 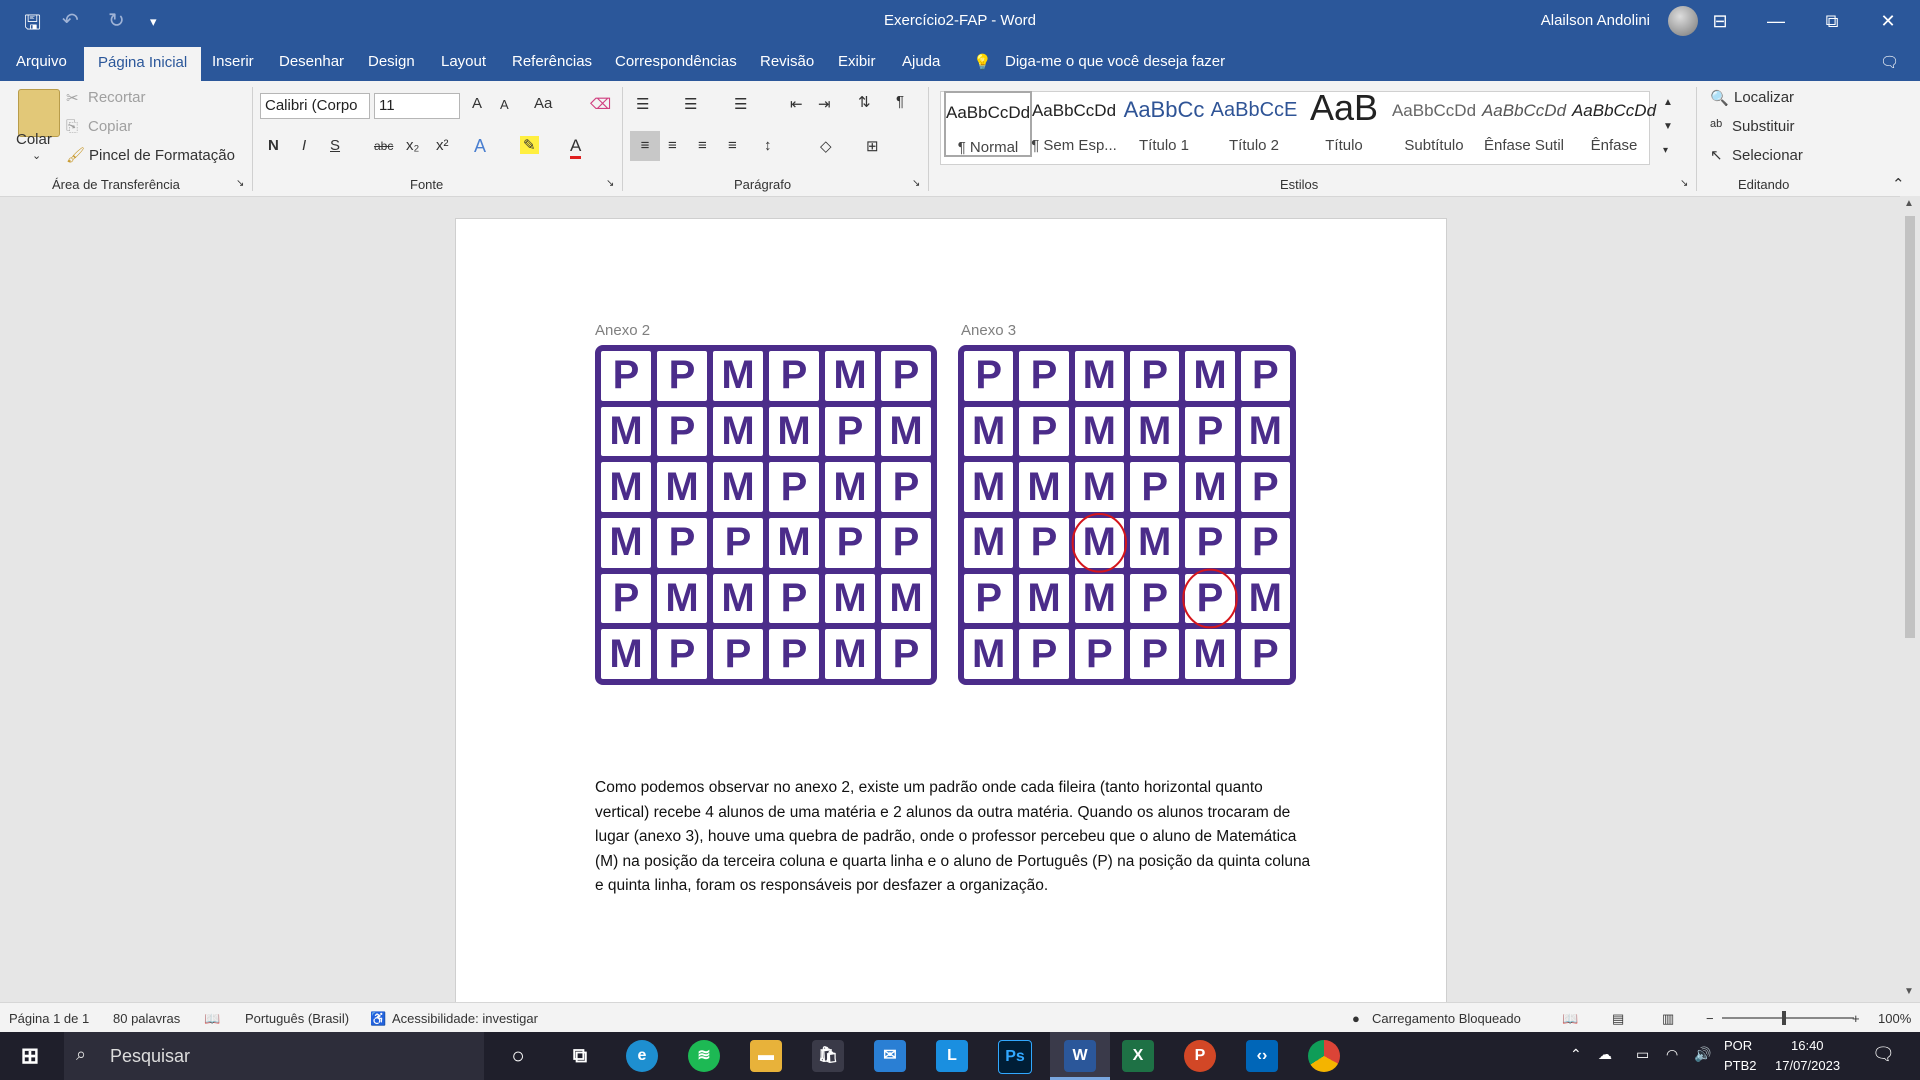 What do you see at coordinates (1115, 61) in the screenshot?
I see `tell-me-search: Diga-me o que você deseja fazer` at bounding box center [1115, 61].